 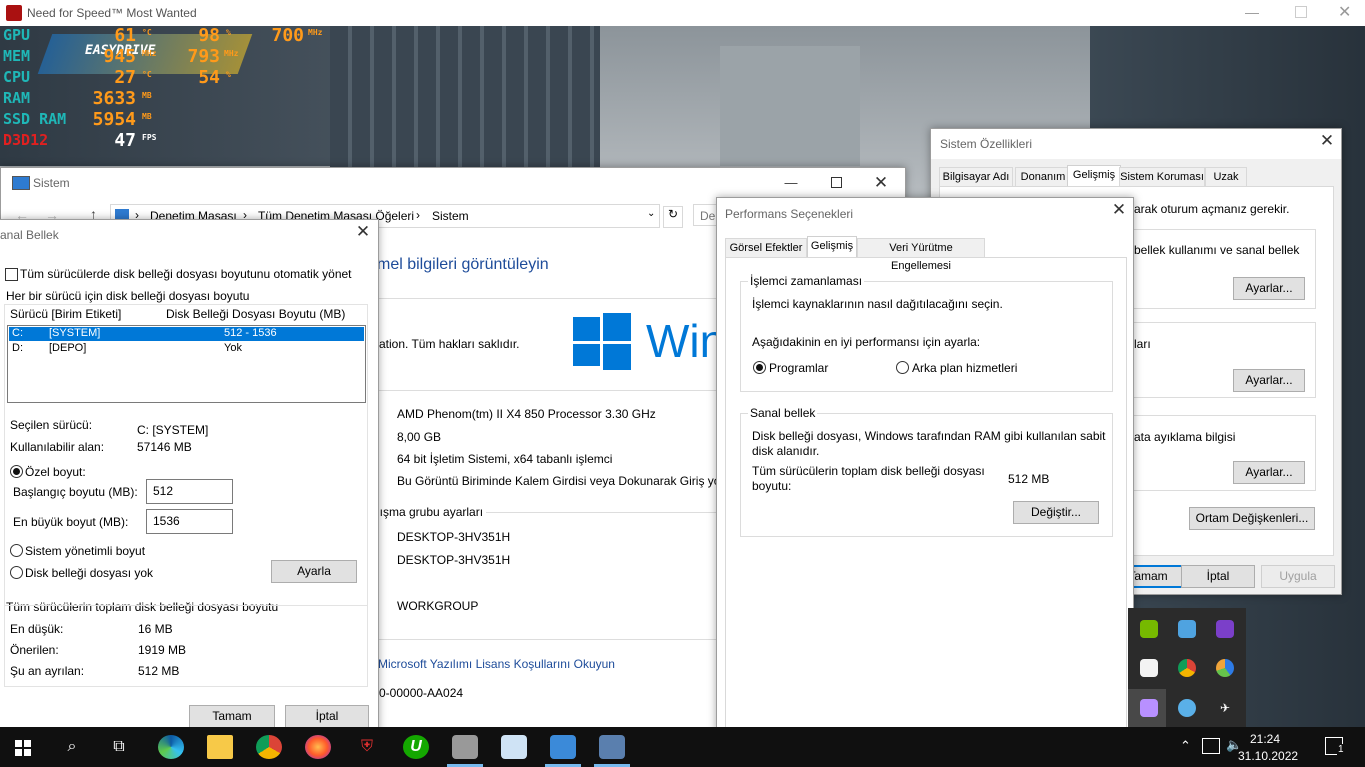 What do you see at coordinates (71, 522) in the screenshot?
I see `max-size-label: En büyük boyut (MB):` at bounding box center [71, 522].